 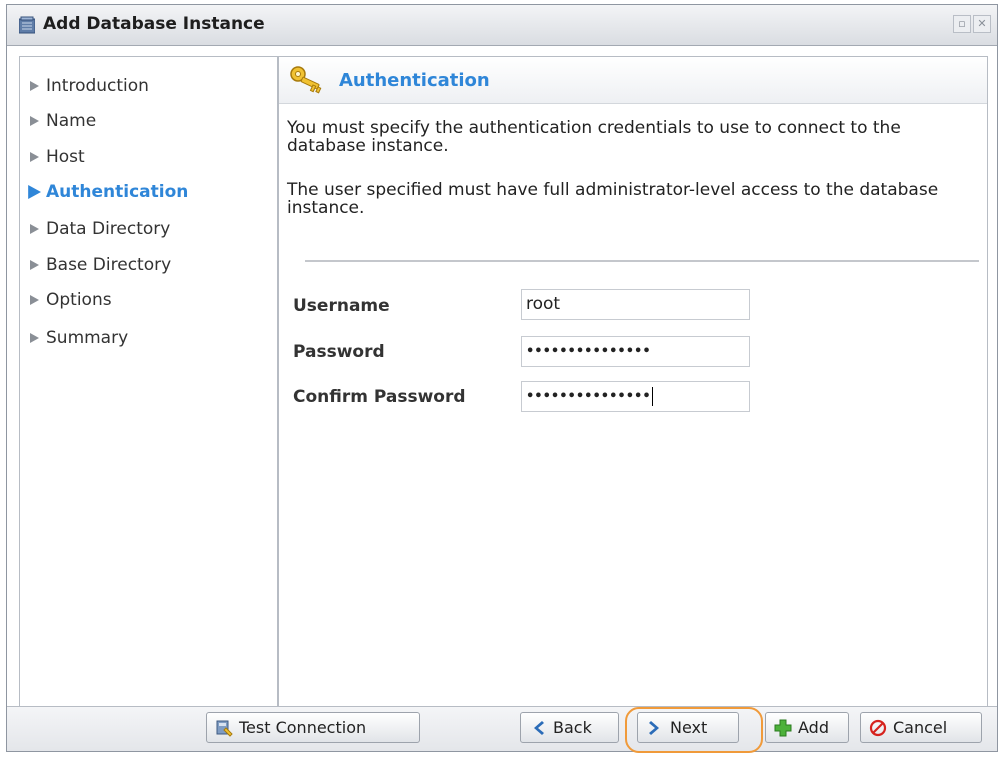 What do you see at coordinates (108, 229) in the screenshot?
I see `sidebar-item-label: Data Directory` at bounding box center [108, 229].